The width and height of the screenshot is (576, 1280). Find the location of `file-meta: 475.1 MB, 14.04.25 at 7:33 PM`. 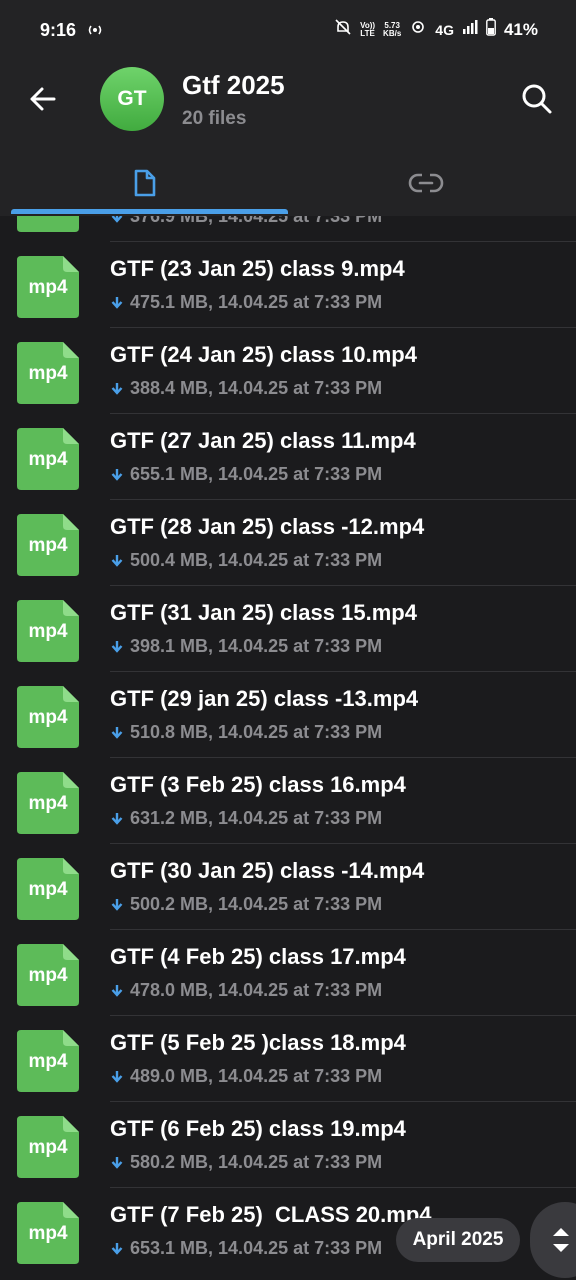

file-meta: 475.1 MB, 14.04.25 at 7:33 PM is located at coordinates (246, 302).